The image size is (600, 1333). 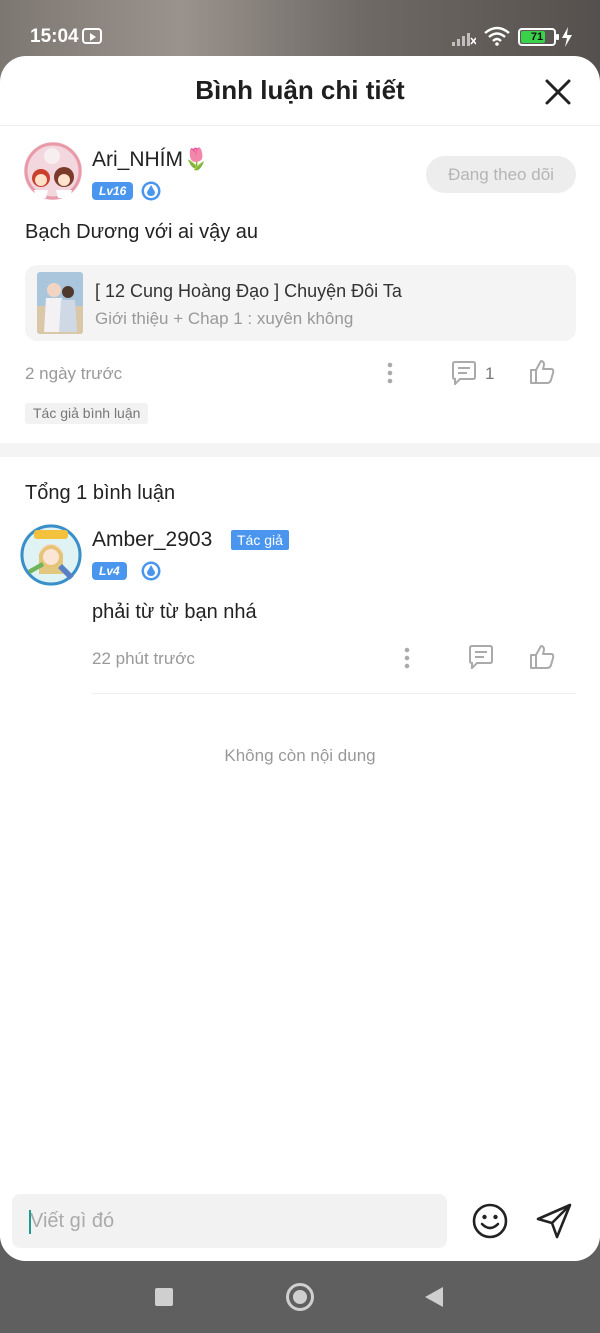 I want to click on status-bar: 15:04 71, so click(x=300, y=28).